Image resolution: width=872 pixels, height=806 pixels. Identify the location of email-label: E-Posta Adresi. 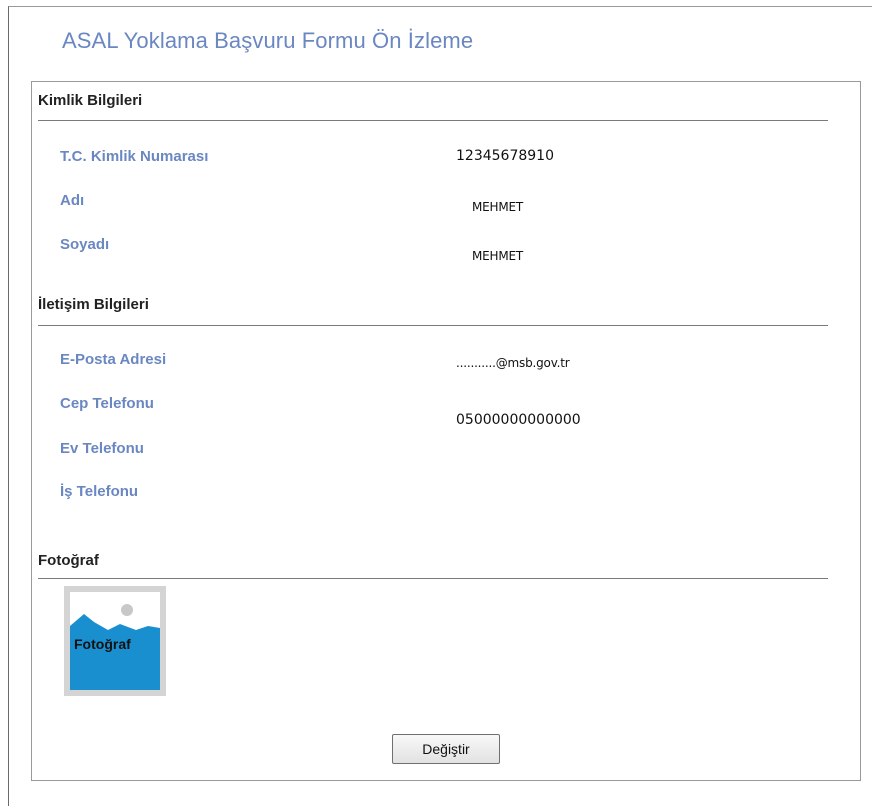
(113, 359).